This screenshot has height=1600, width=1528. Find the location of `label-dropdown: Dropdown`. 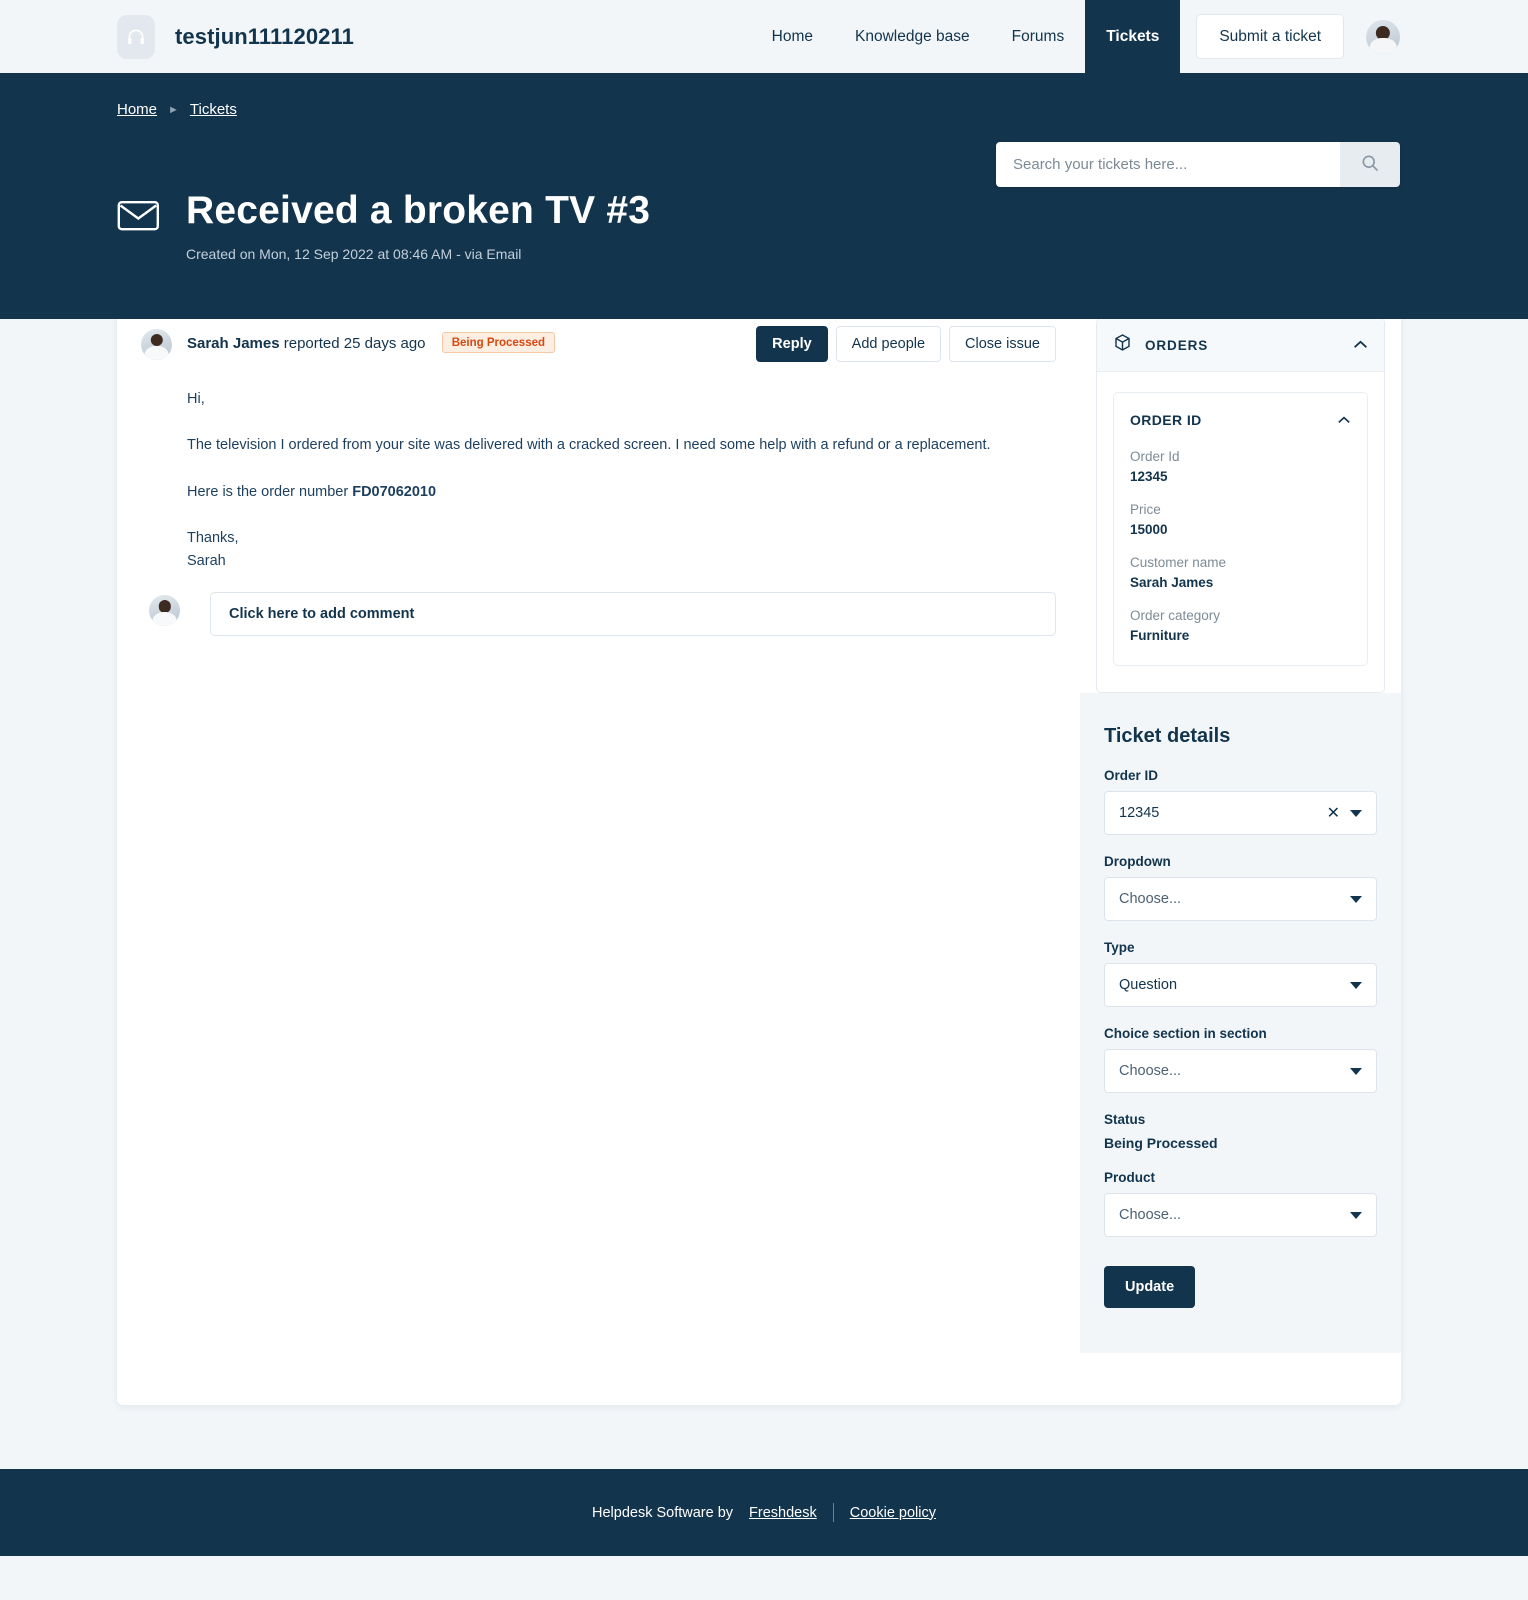

label-dropdown: Dropdown is located at coordinates (1137, 861).